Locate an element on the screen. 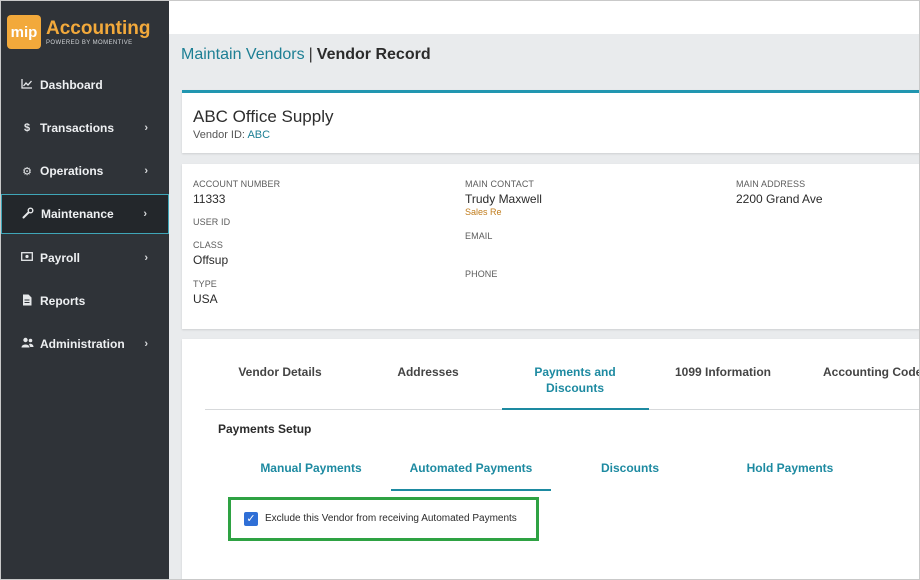 The image size is (920, 580). page-title: Vendor Record is located at coordinates (373, 54).